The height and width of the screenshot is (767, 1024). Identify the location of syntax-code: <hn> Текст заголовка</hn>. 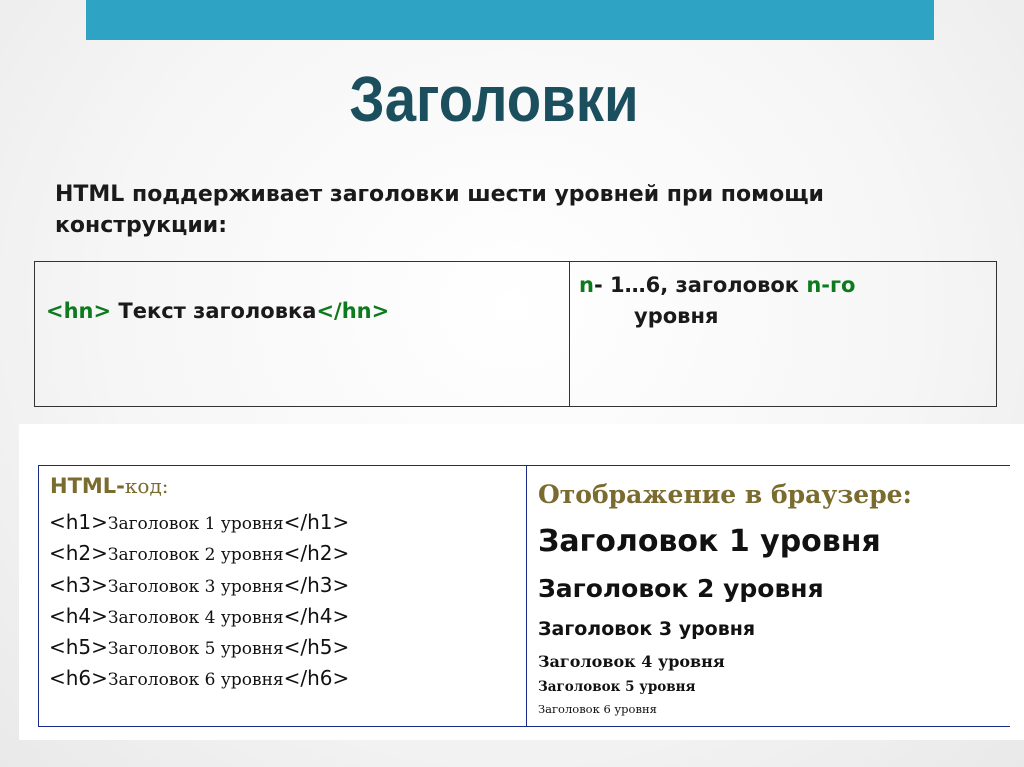
(217, 311).